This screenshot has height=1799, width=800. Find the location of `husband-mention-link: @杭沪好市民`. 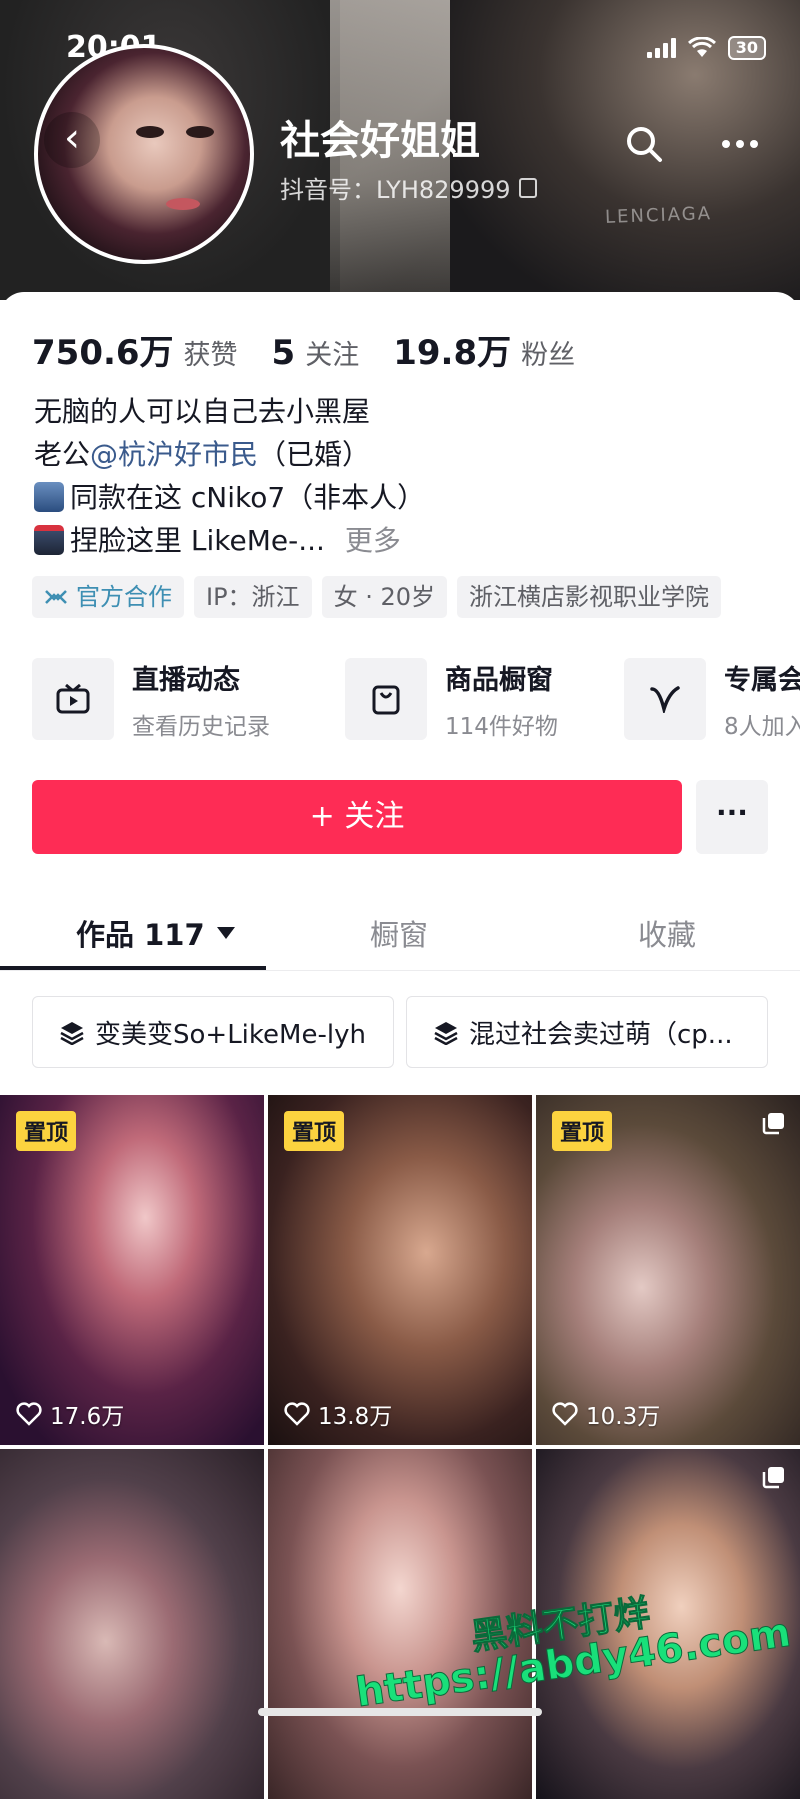

husband-mention-link: @杭沪好市民 is located at coordinates (174, 454).